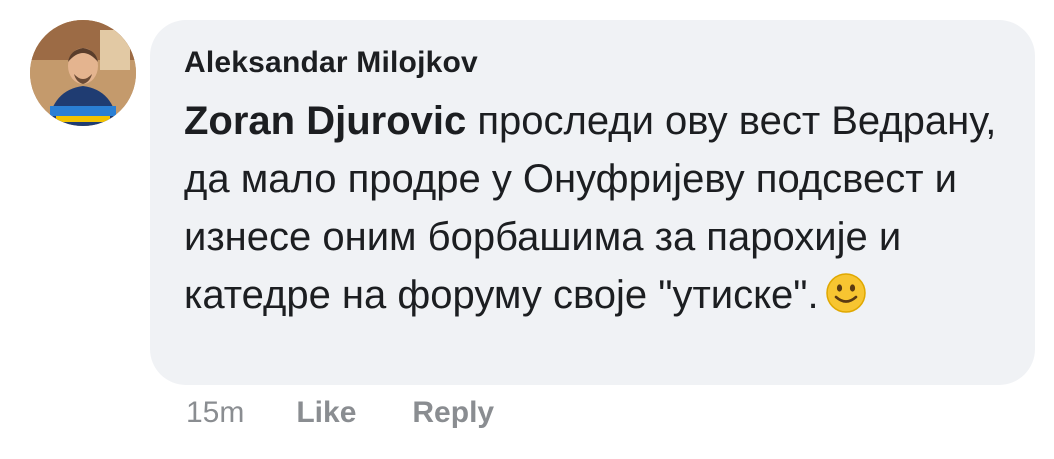  I want to click on avatar, so click(83, 73).